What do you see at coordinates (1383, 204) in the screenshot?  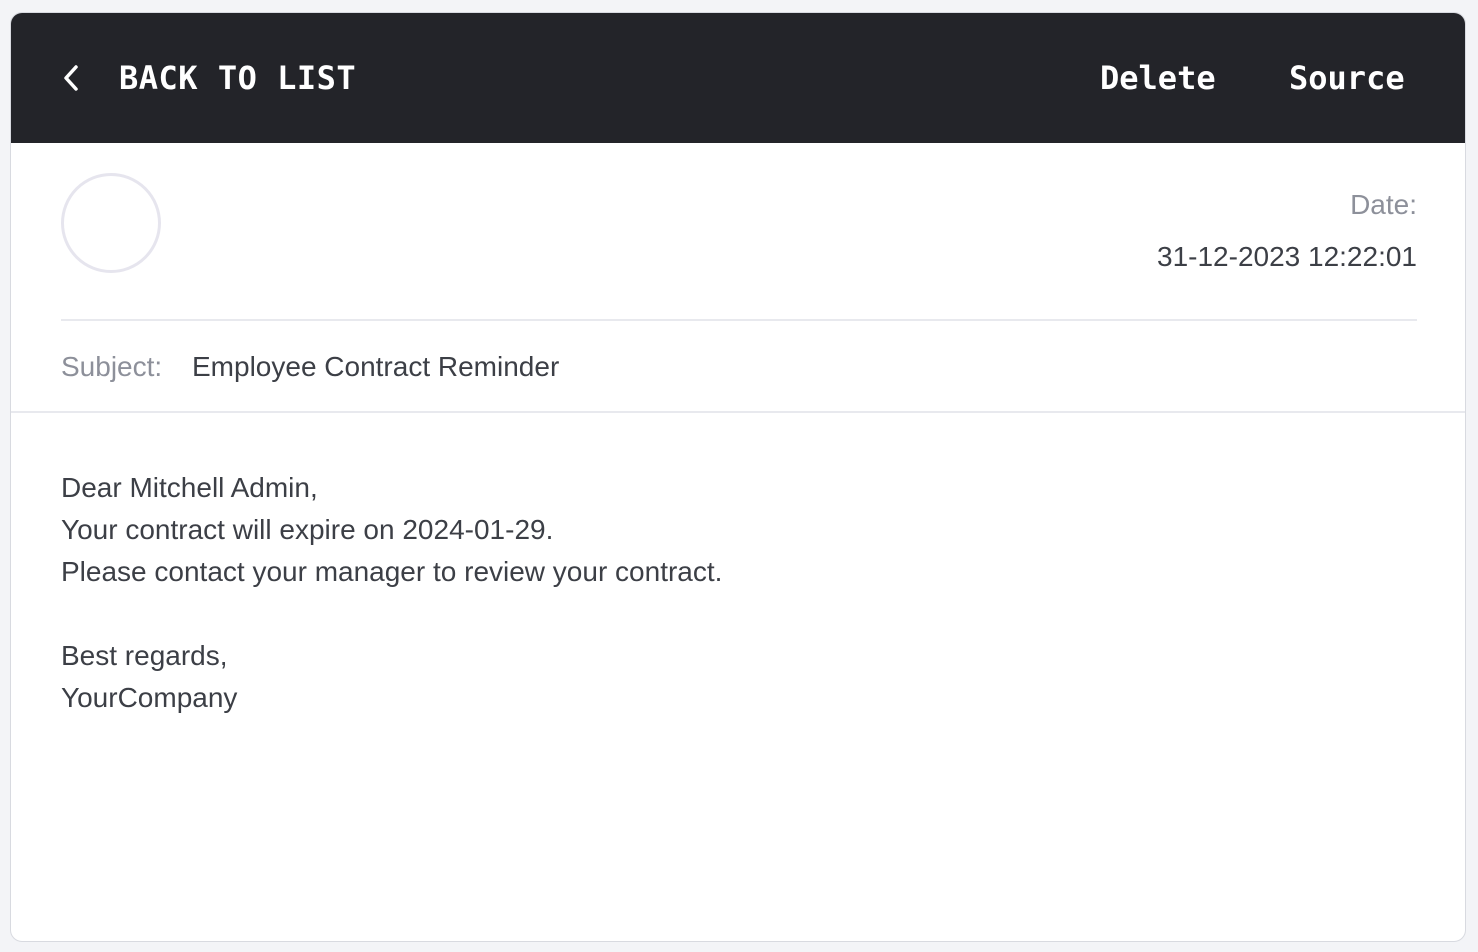 I see `date-label: Date:` at bounding box center [1383, 204].